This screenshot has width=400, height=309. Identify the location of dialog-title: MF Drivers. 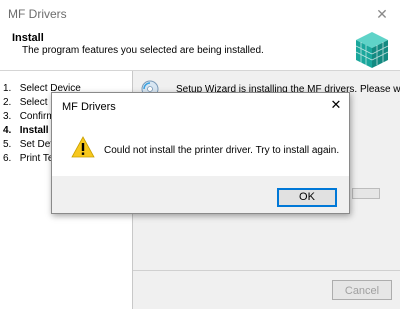
(89, 107).